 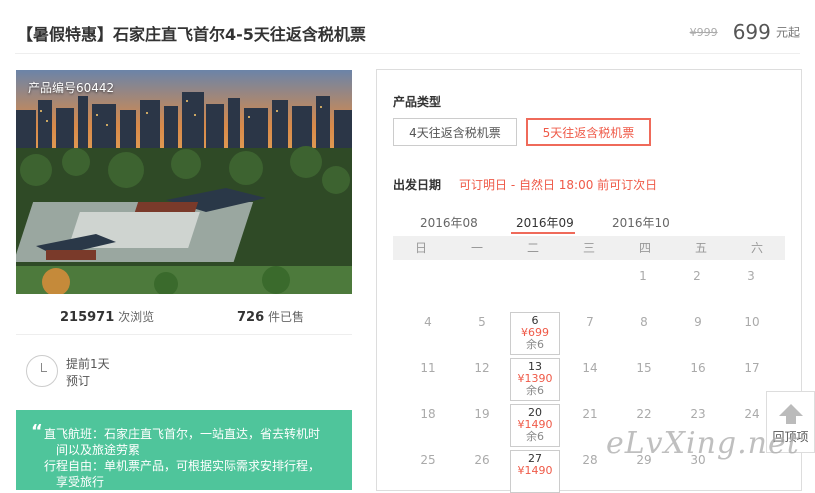 I want to click on site-watermark: eLvXing.net, so click(x=703, y=443).